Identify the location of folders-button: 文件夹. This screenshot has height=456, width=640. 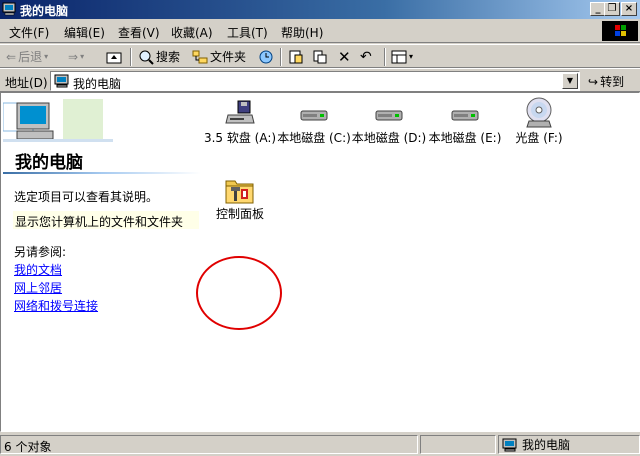
(219, 57).